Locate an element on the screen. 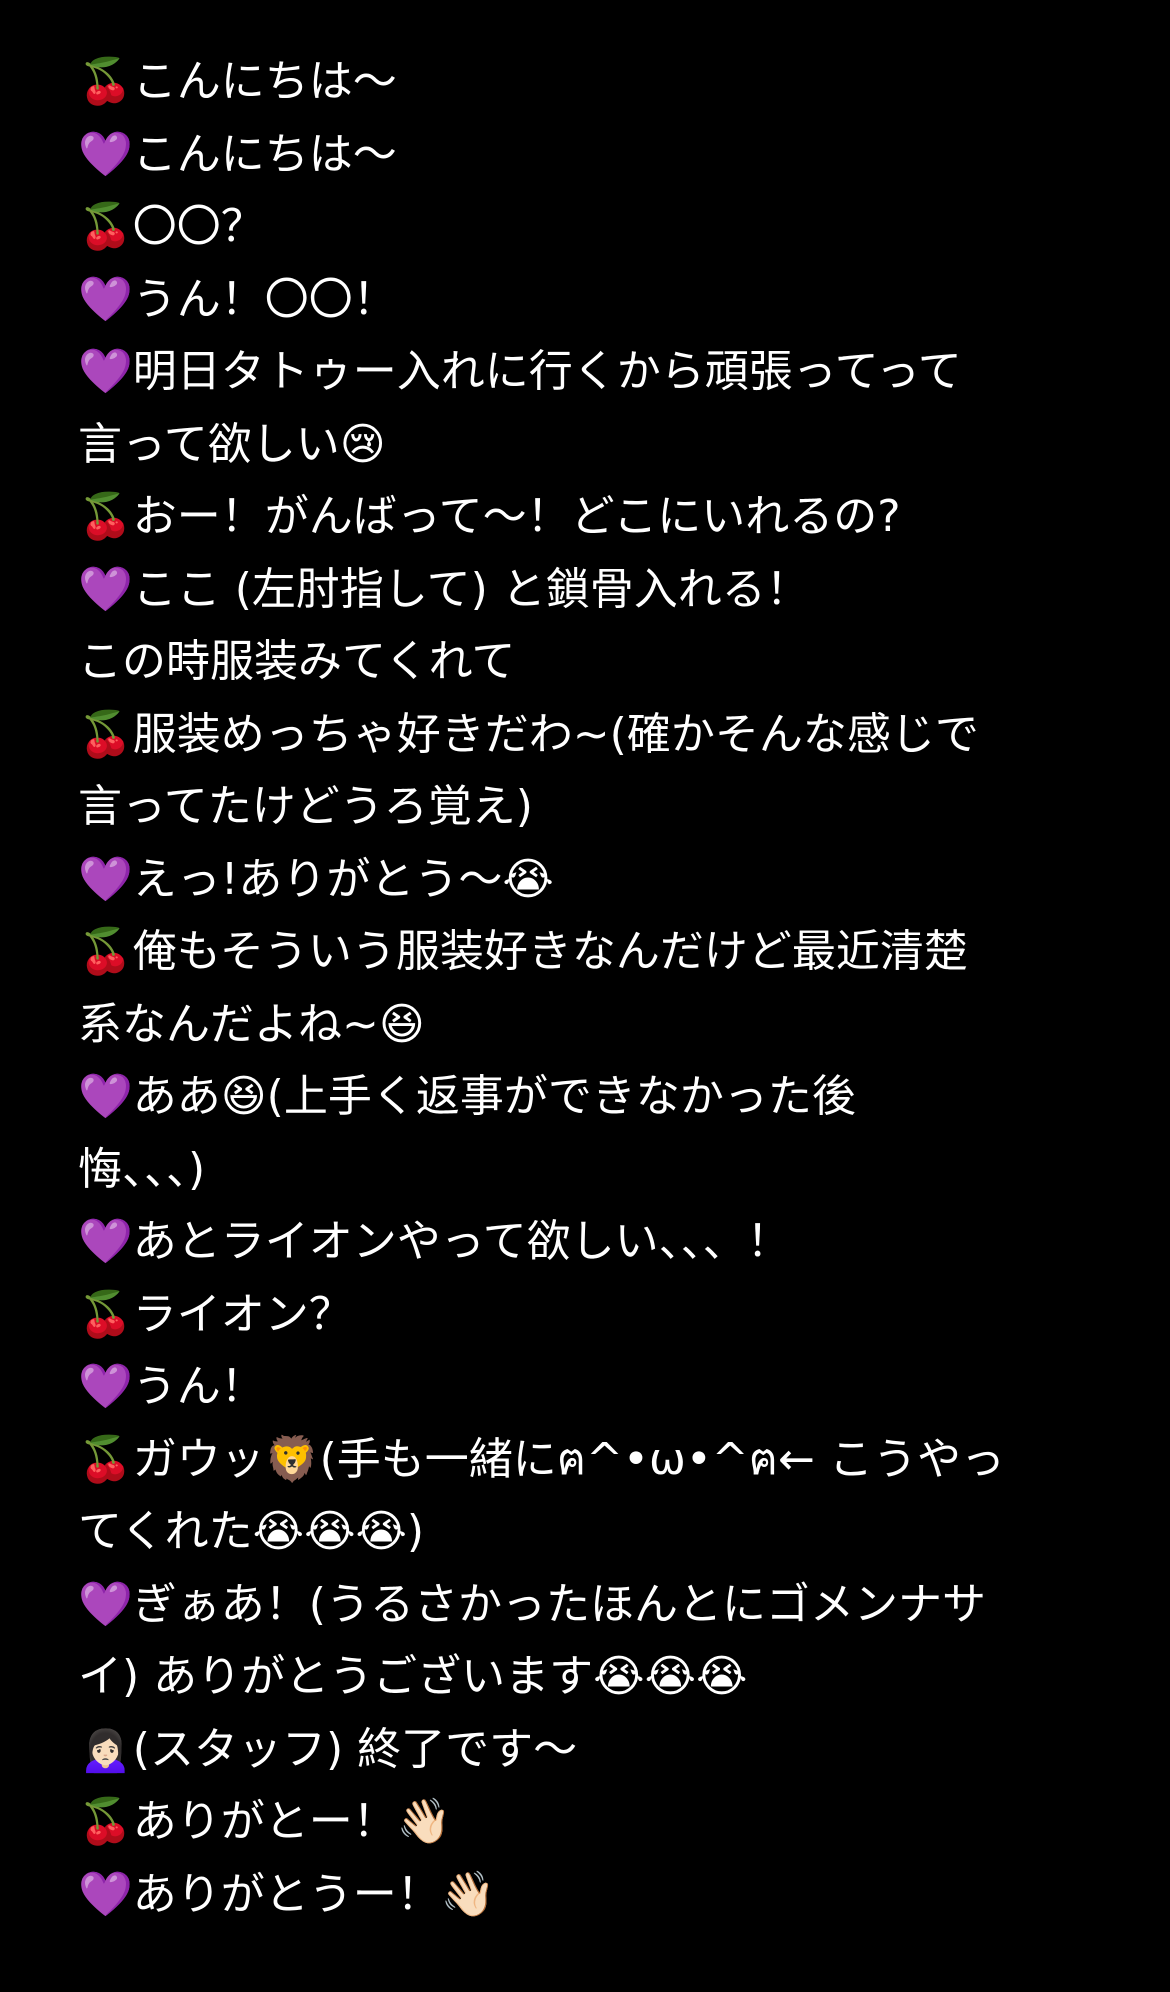 The width and height of the screenshot is (1170, 1992). line-text: 🍒服装めっちゃ好きだわ~(確かそんな感じで is located at coordinates (528, 734).